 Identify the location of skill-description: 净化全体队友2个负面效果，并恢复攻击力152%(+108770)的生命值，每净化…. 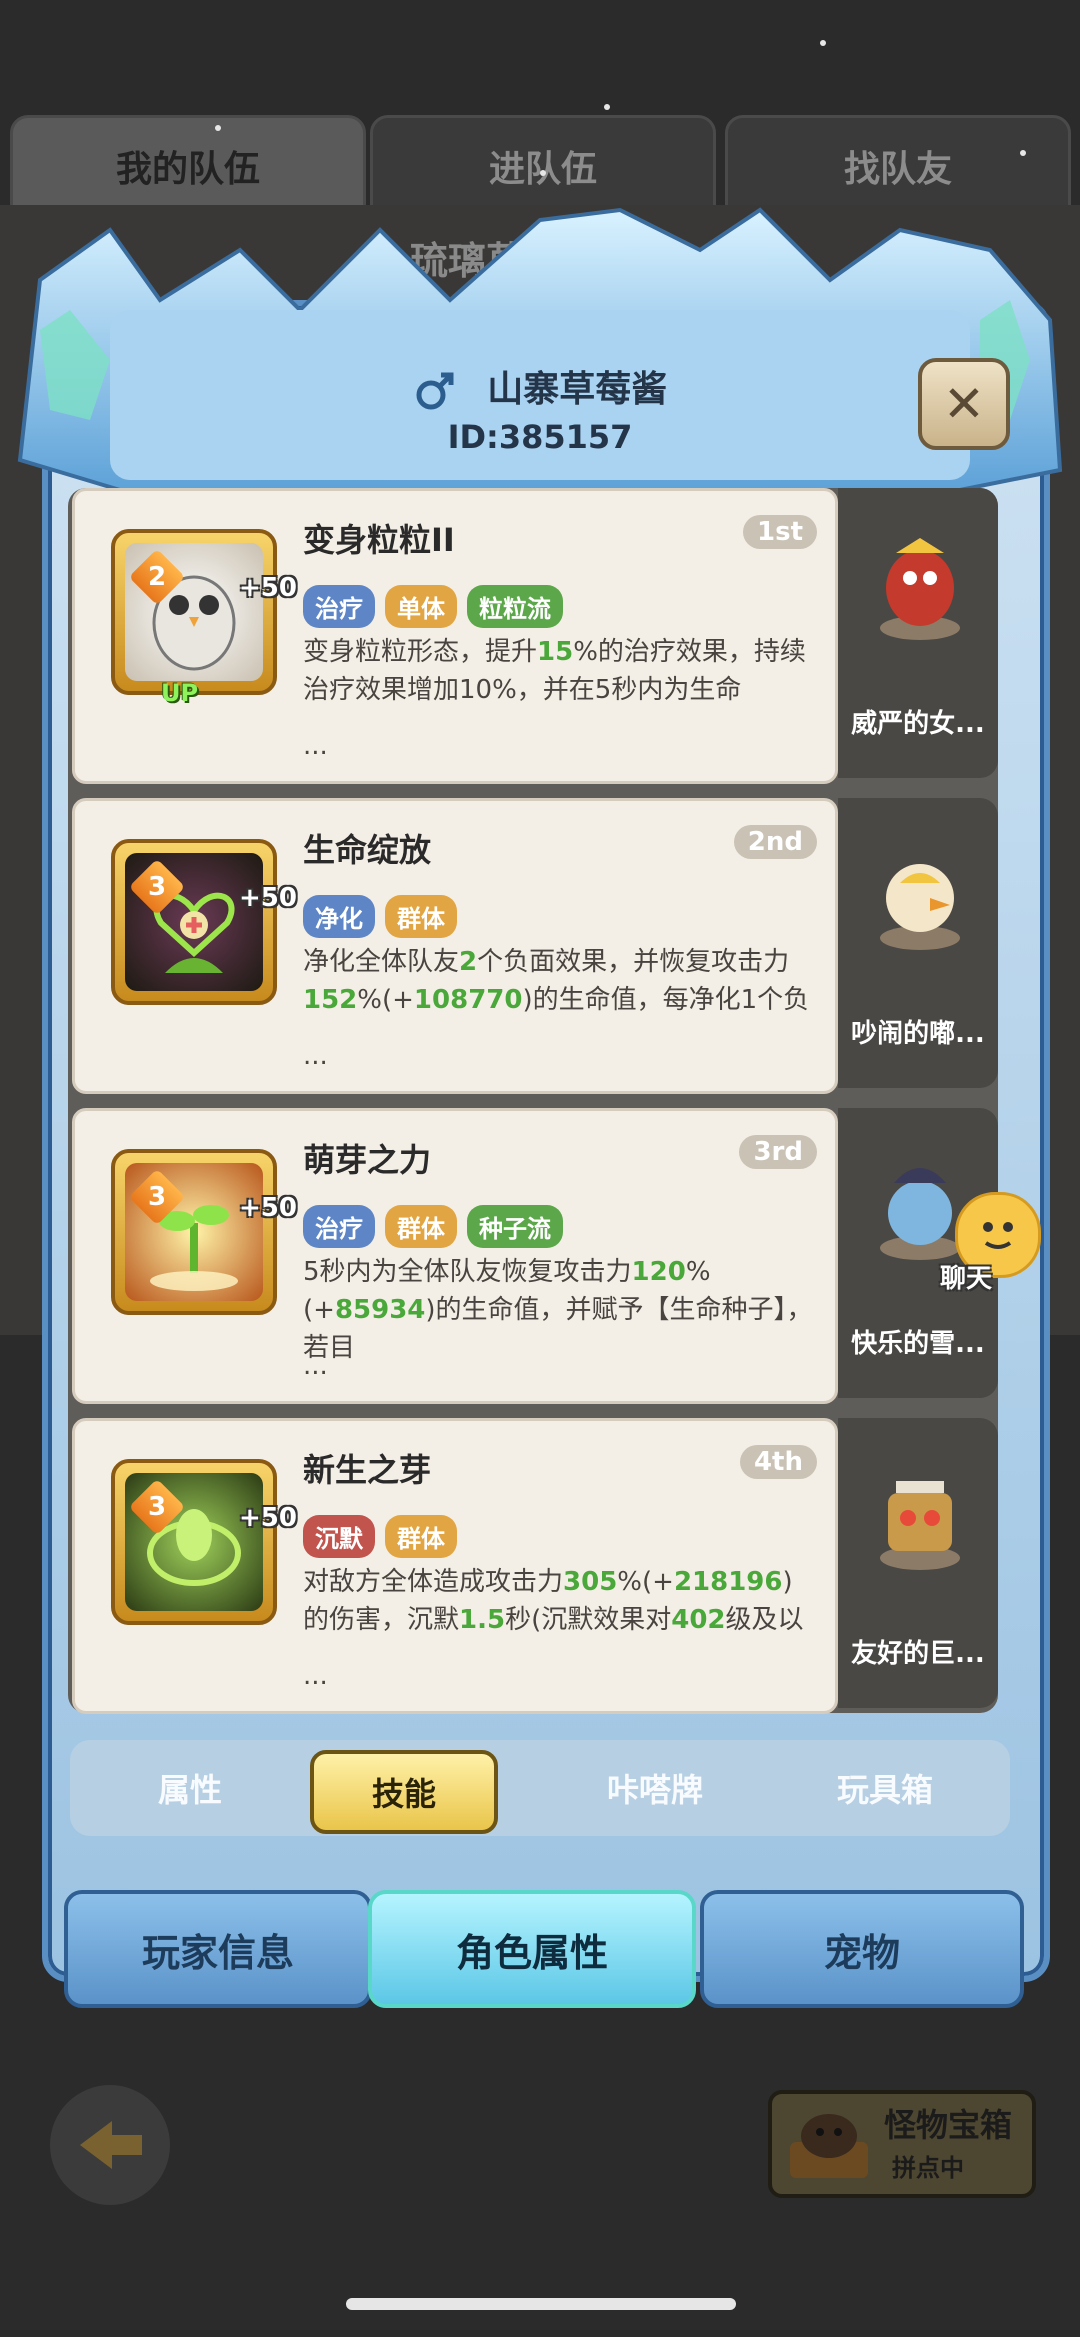
(556, 981).